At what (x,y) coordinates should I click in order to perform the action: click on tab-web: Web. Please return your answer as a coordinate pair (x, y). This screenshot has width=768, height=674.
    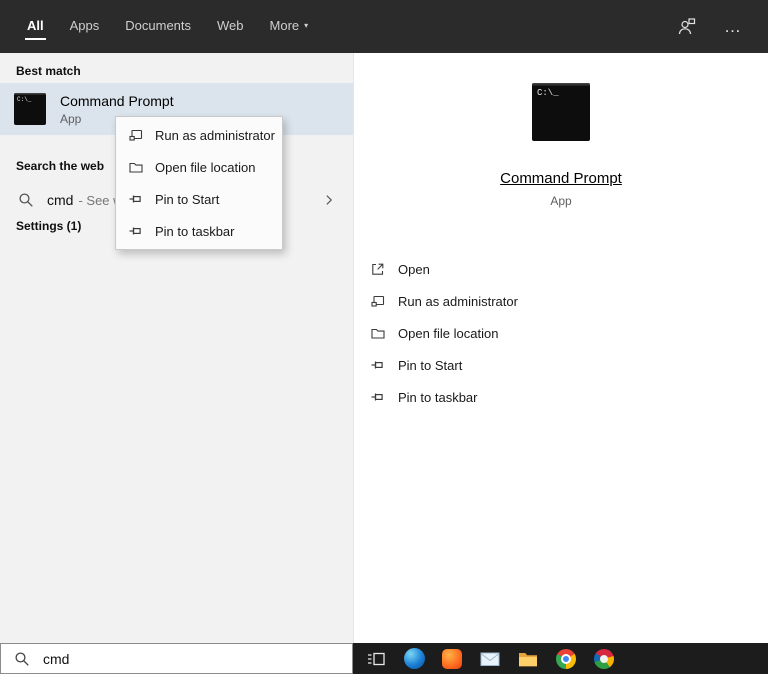
    Looking at the image, I should click on (230, 26).